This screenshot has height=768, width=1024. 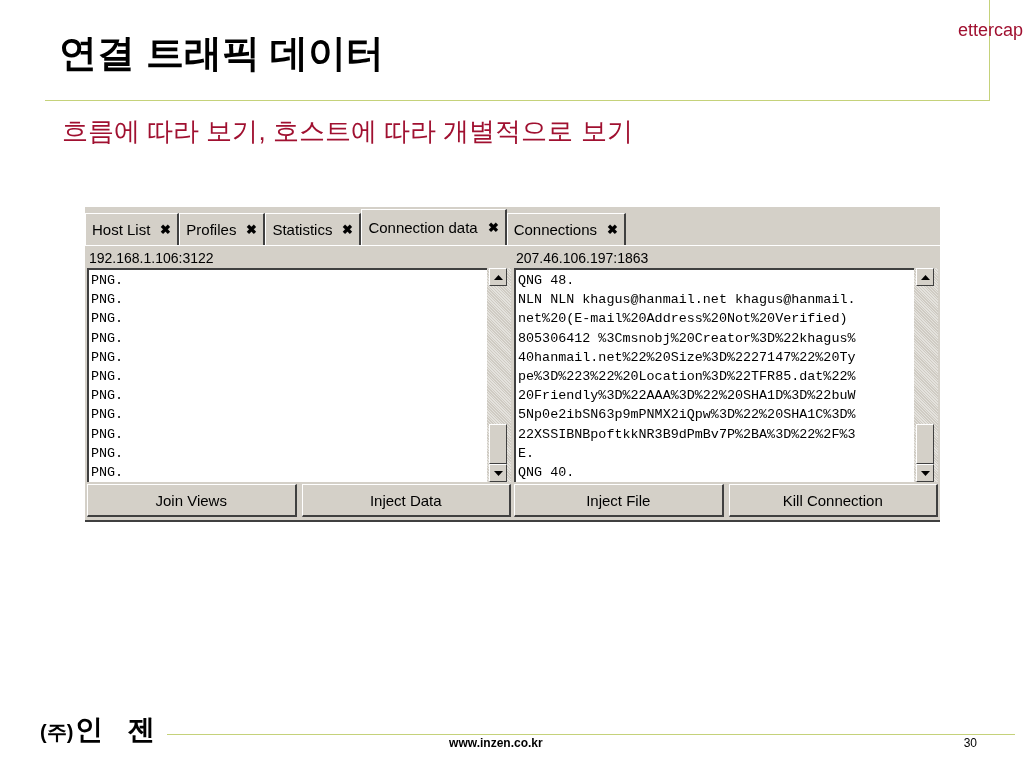 I want to click on tab: Connection data ✖, so click(x=434, y=227).